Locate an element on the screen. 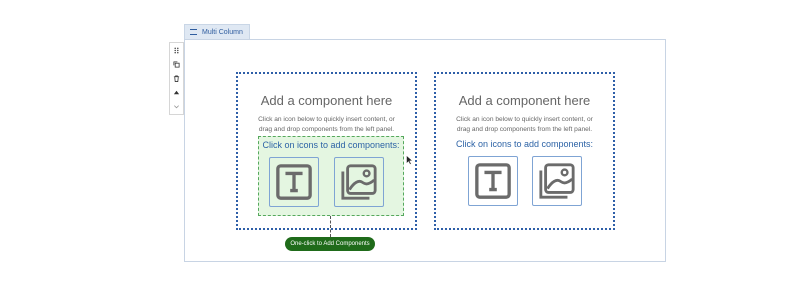  move-down-icon is located at coordinates (176, 106).